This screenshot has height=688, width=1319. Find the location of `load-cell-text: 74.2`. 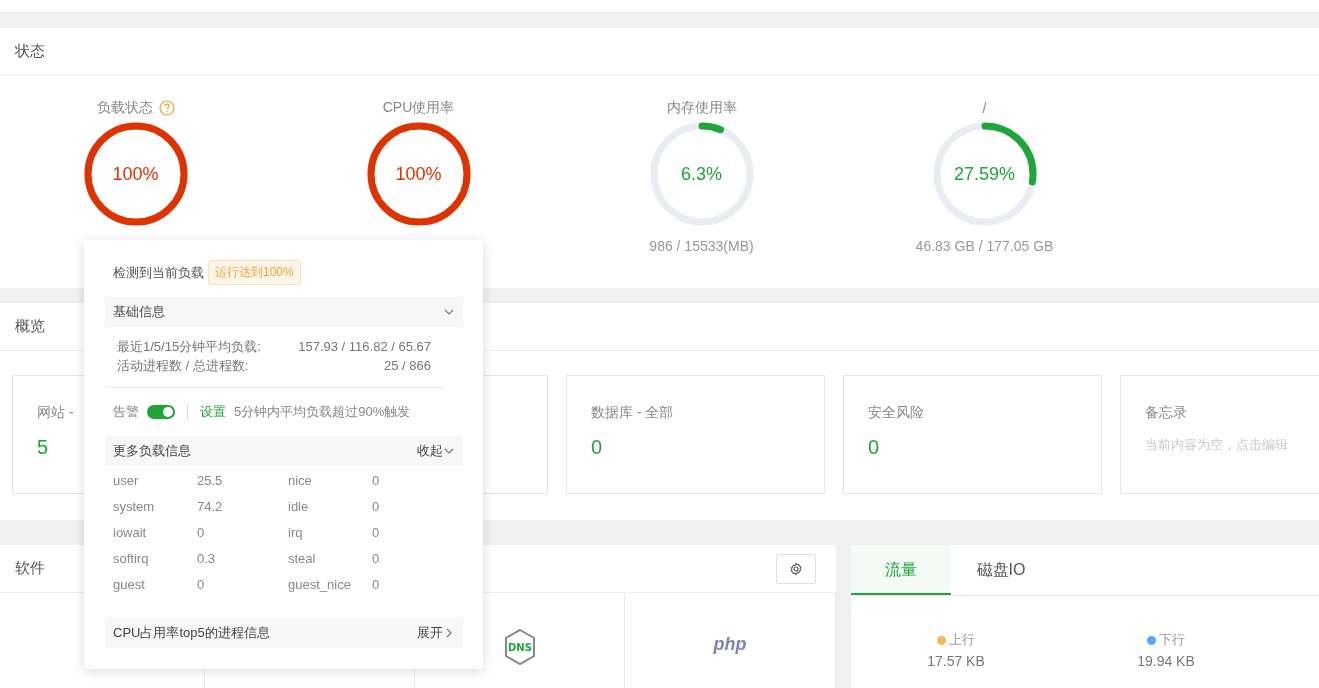

load-cell-text: 74.2 is located at coordinates (210, 507).